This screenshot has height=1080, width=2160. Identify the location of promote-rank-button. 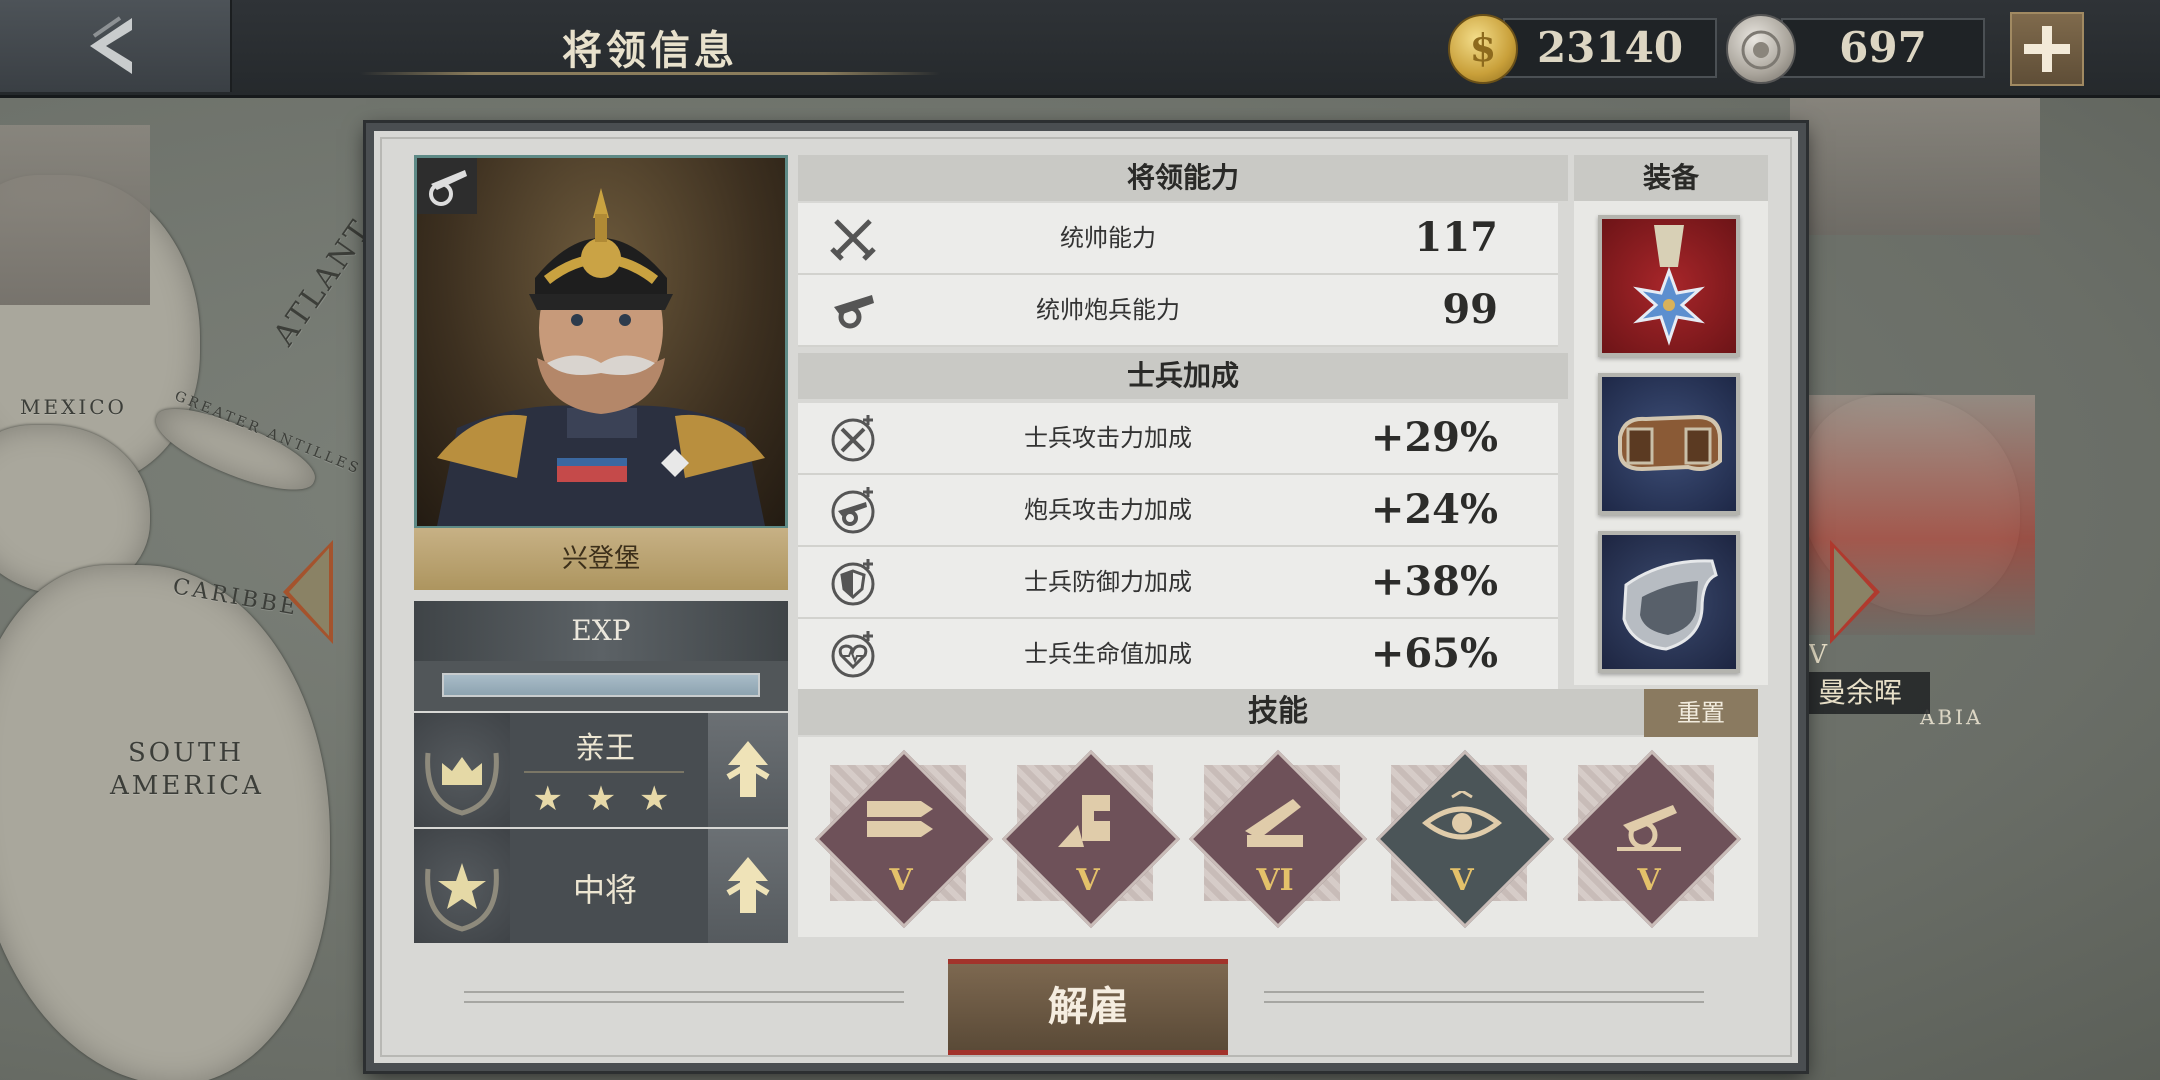
(748, 886).